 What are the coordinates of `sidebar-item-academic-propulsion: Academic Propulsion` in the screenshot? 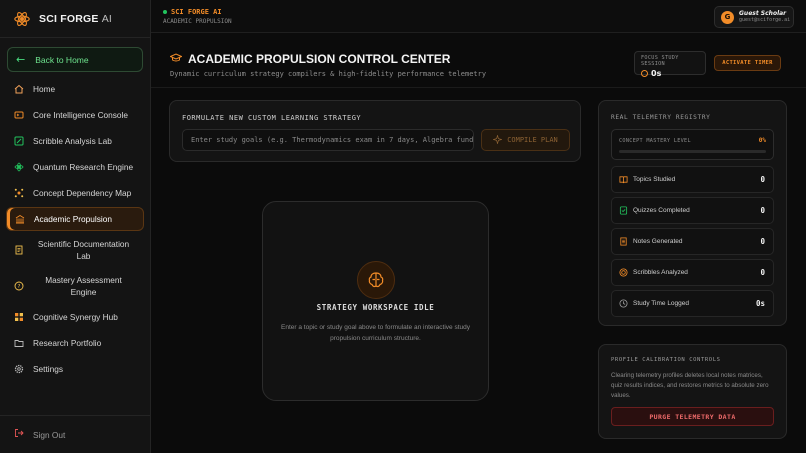 It's located at (75, 219).